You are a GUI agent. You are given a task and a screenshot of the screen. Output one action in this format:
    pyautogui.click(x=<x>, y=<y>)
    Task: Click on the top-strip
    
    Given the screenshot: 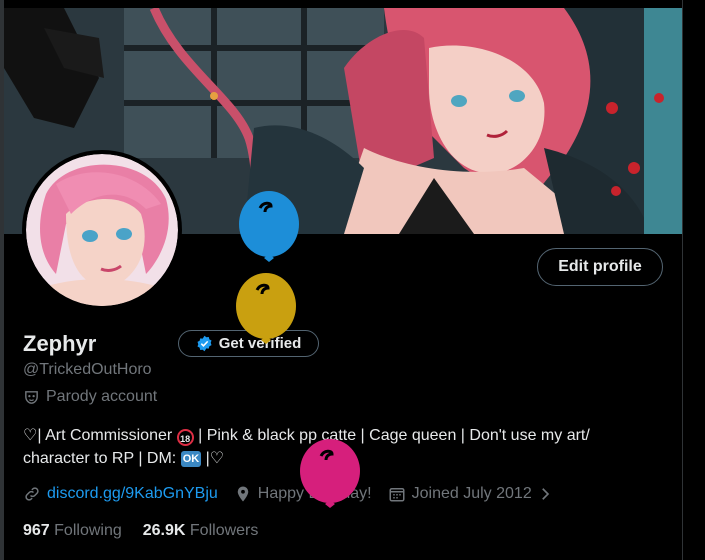 What is the action you would take?
    pyautogui.click(x=341, y=4)
    